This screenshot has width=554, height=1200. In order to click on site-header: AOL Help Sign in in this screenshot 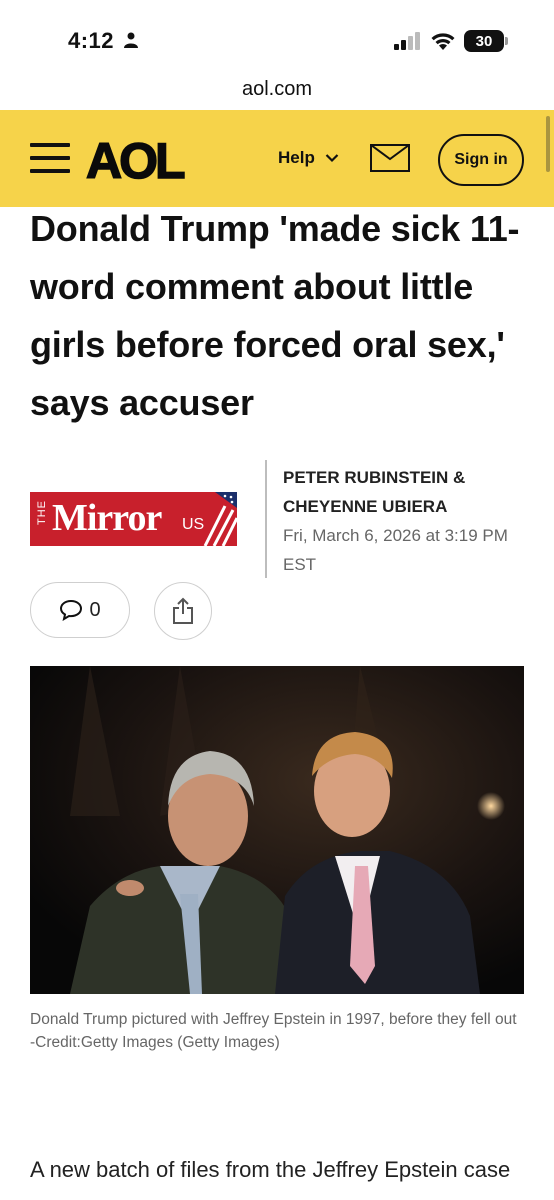, I will do `click(277, 158)`.